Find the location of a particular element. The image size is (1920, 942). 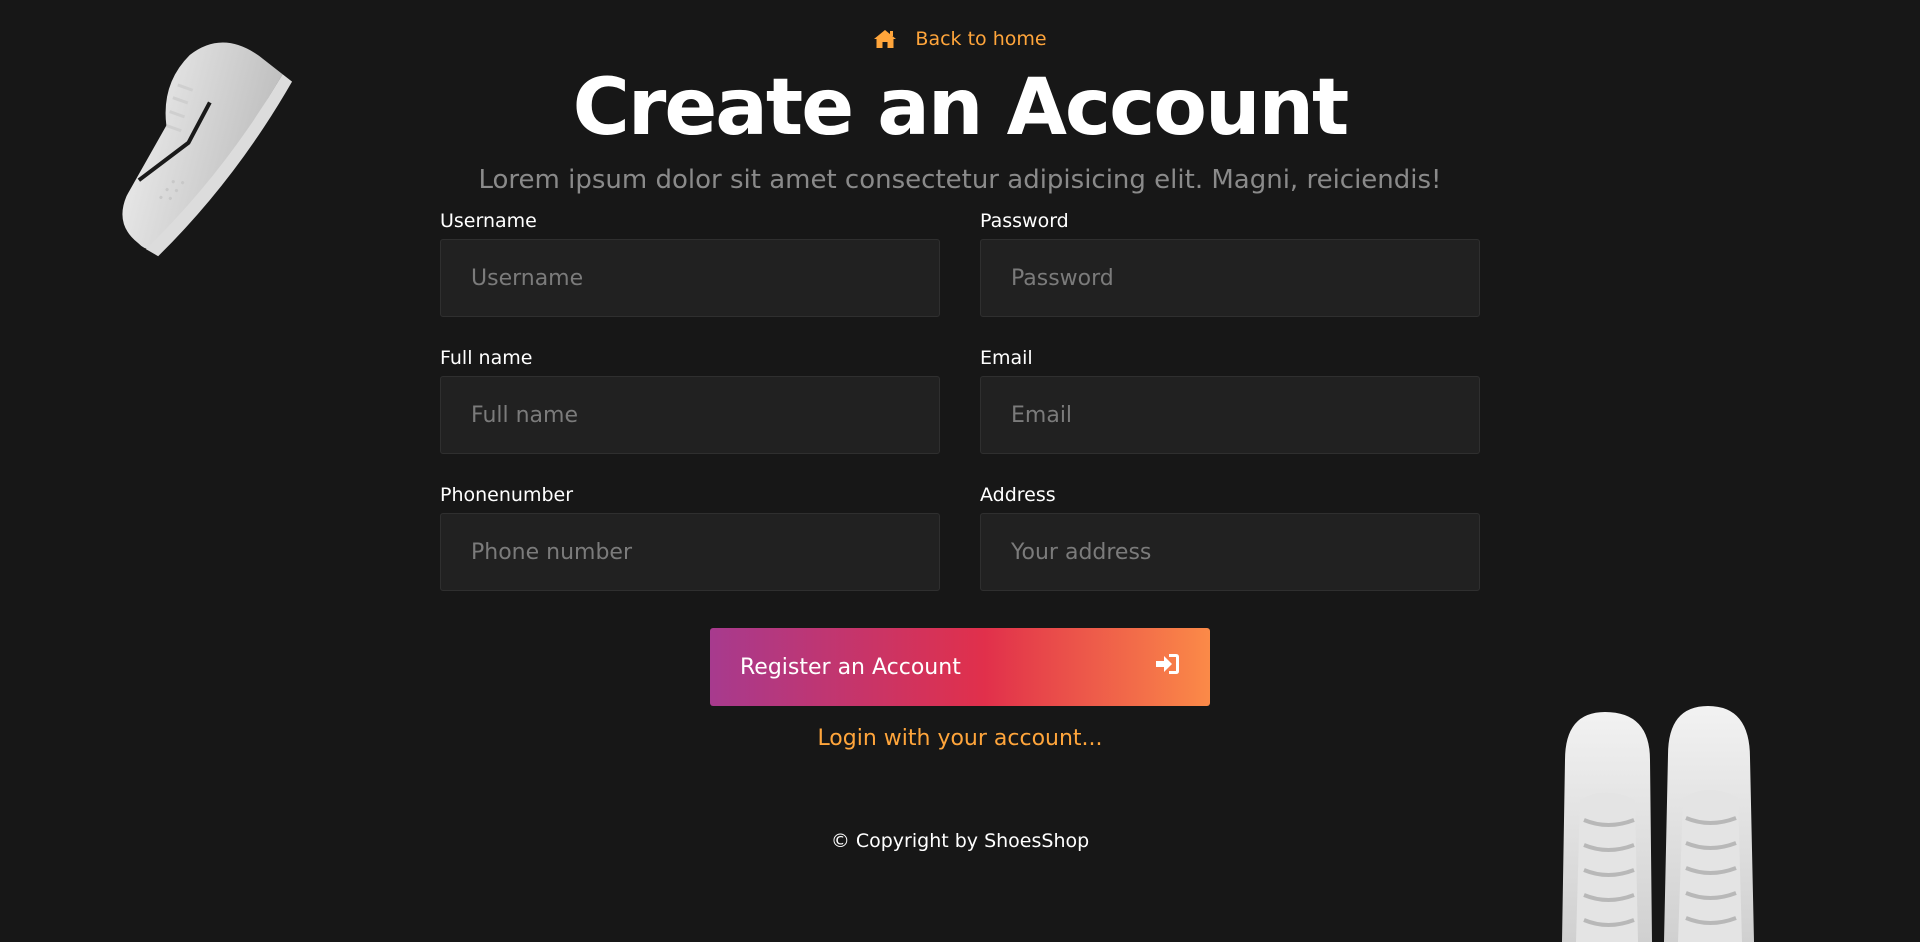

password-field-group: Password is located at coordinates (1230, 263).